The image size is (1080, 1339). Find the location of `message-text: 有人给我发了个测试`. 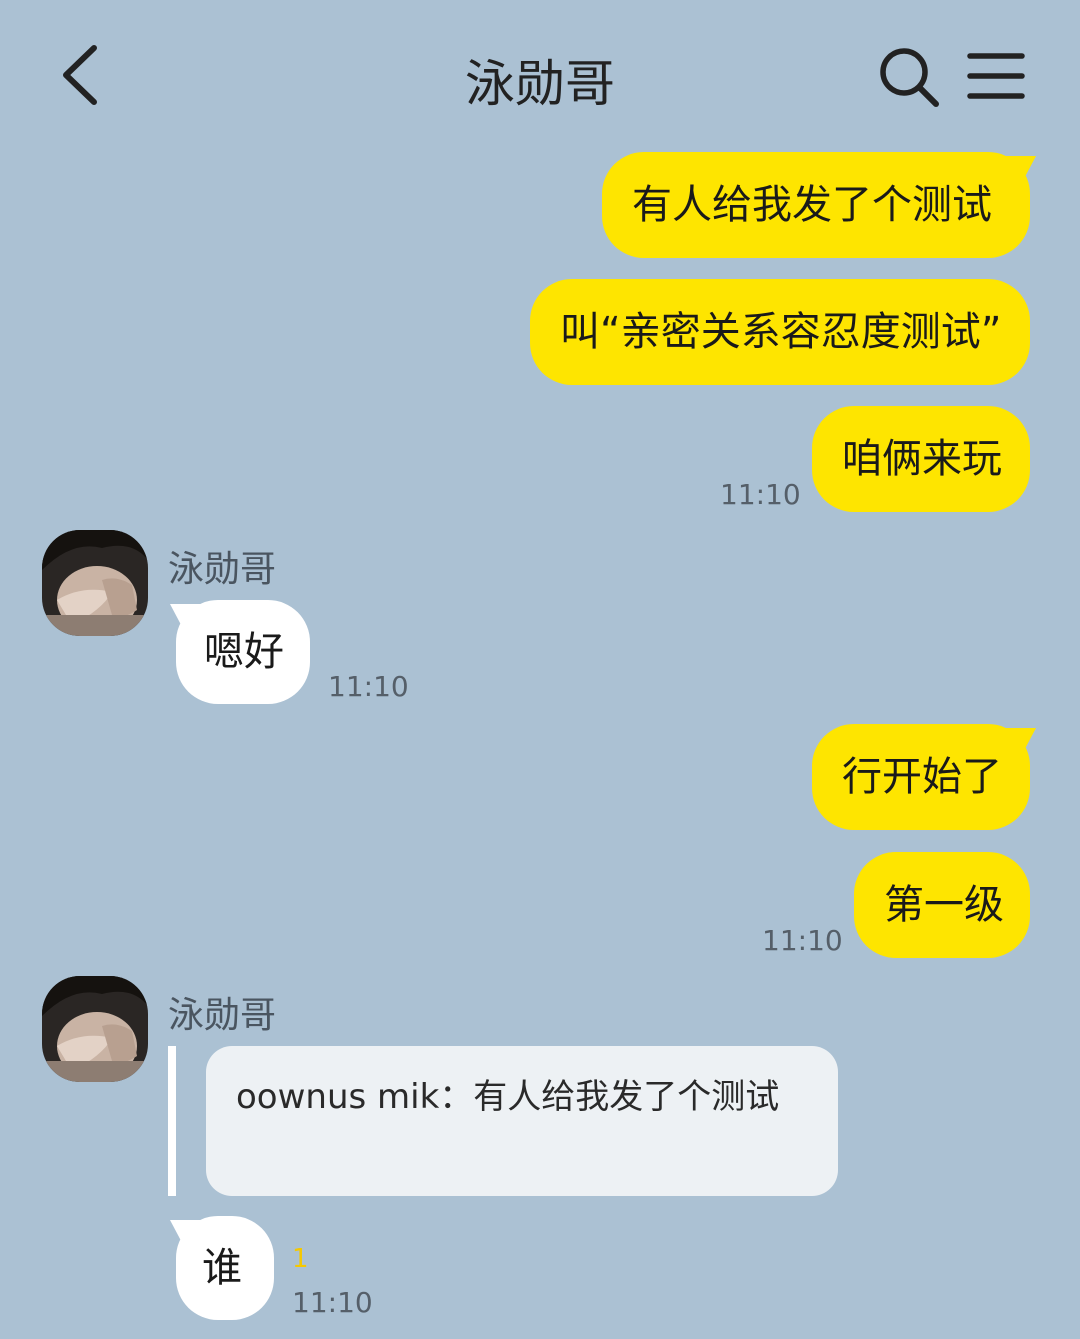

message-text: 有人给我发了个测试 is located at coordinates (812, 205).